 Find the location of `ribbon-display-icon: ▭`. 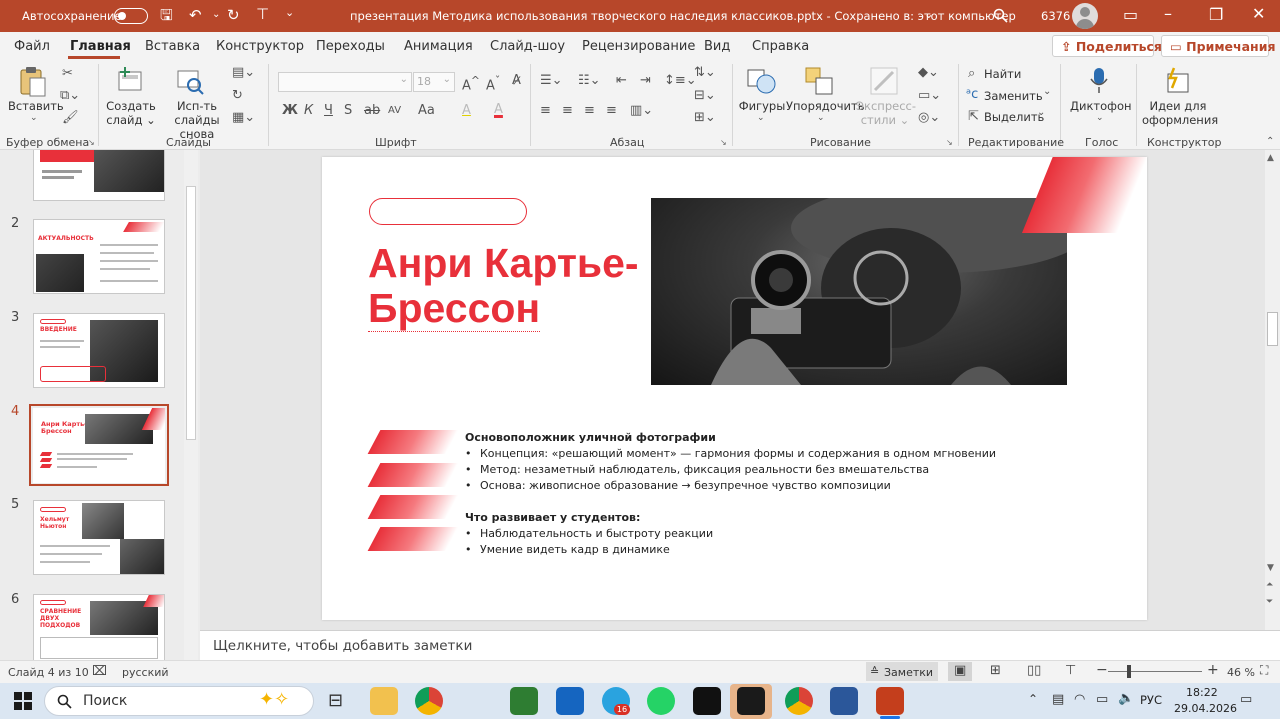

ribbon-display-icon: ▭ is located at coordinates (1130, 15).